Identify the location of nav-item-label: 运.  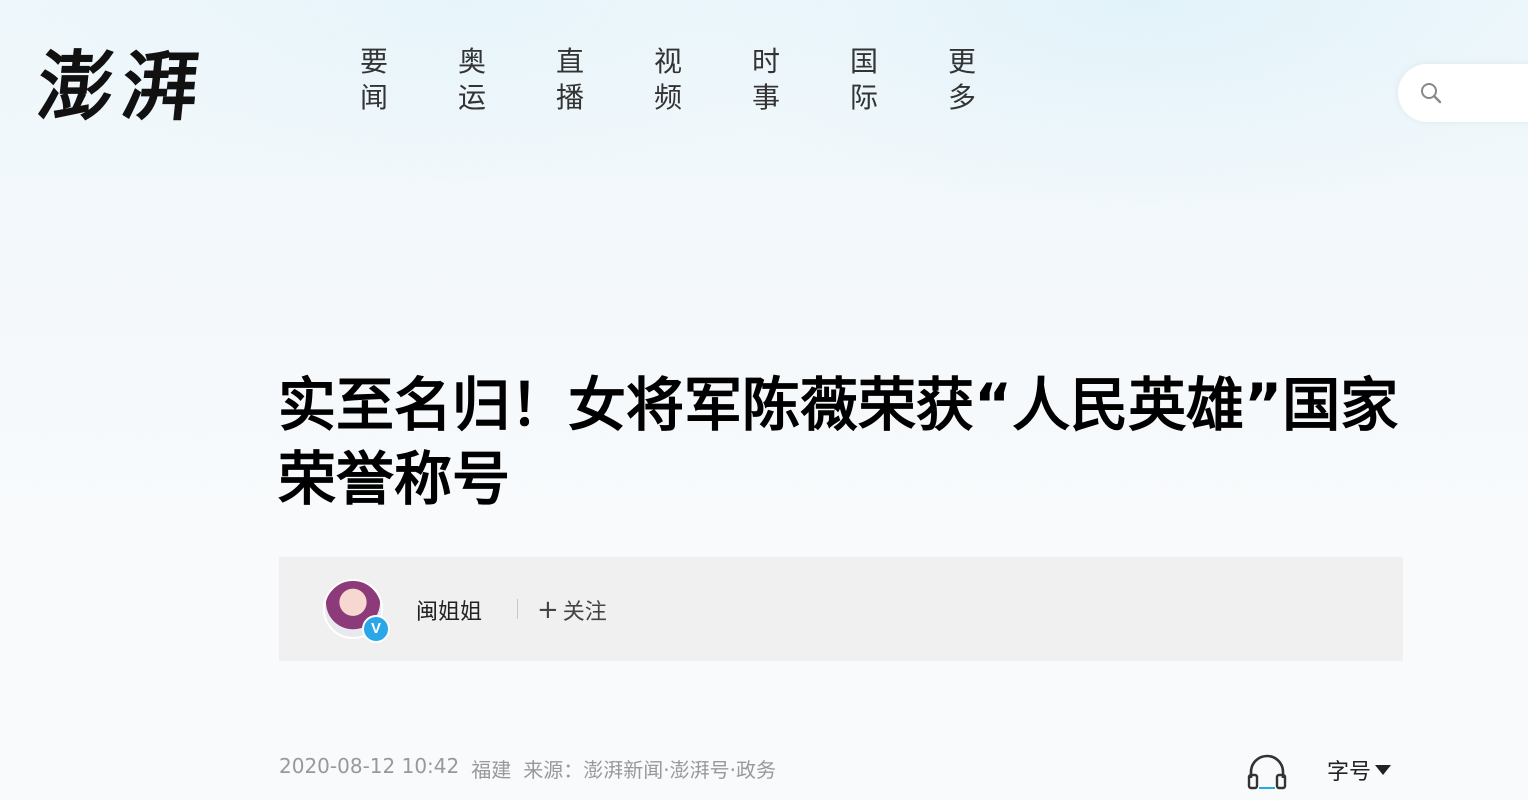
(472, 97).